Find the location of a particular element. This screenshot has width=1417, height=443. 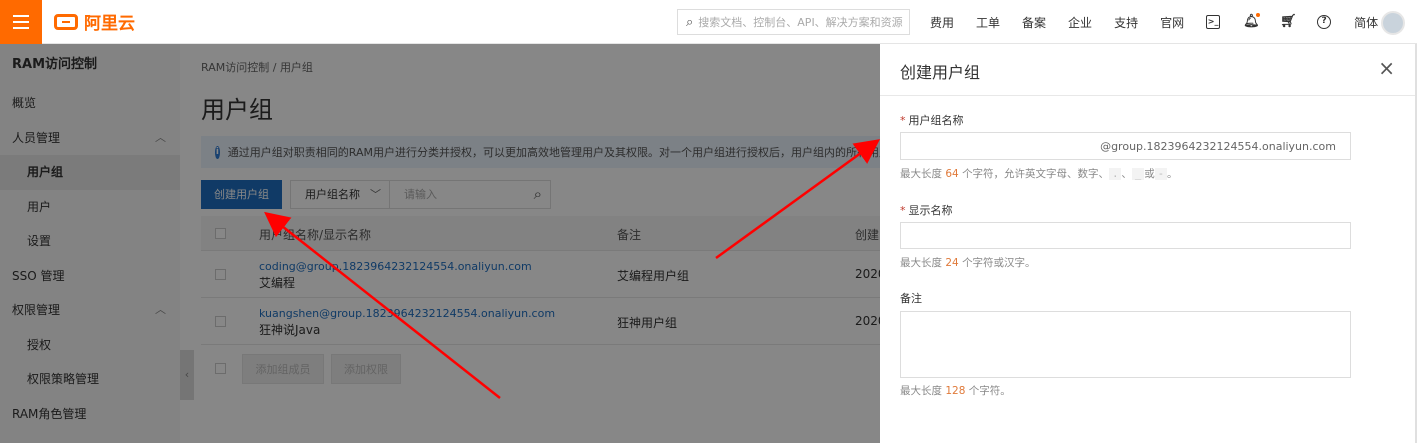

nav-website: 官网 is located at coordinates (1172, 22).